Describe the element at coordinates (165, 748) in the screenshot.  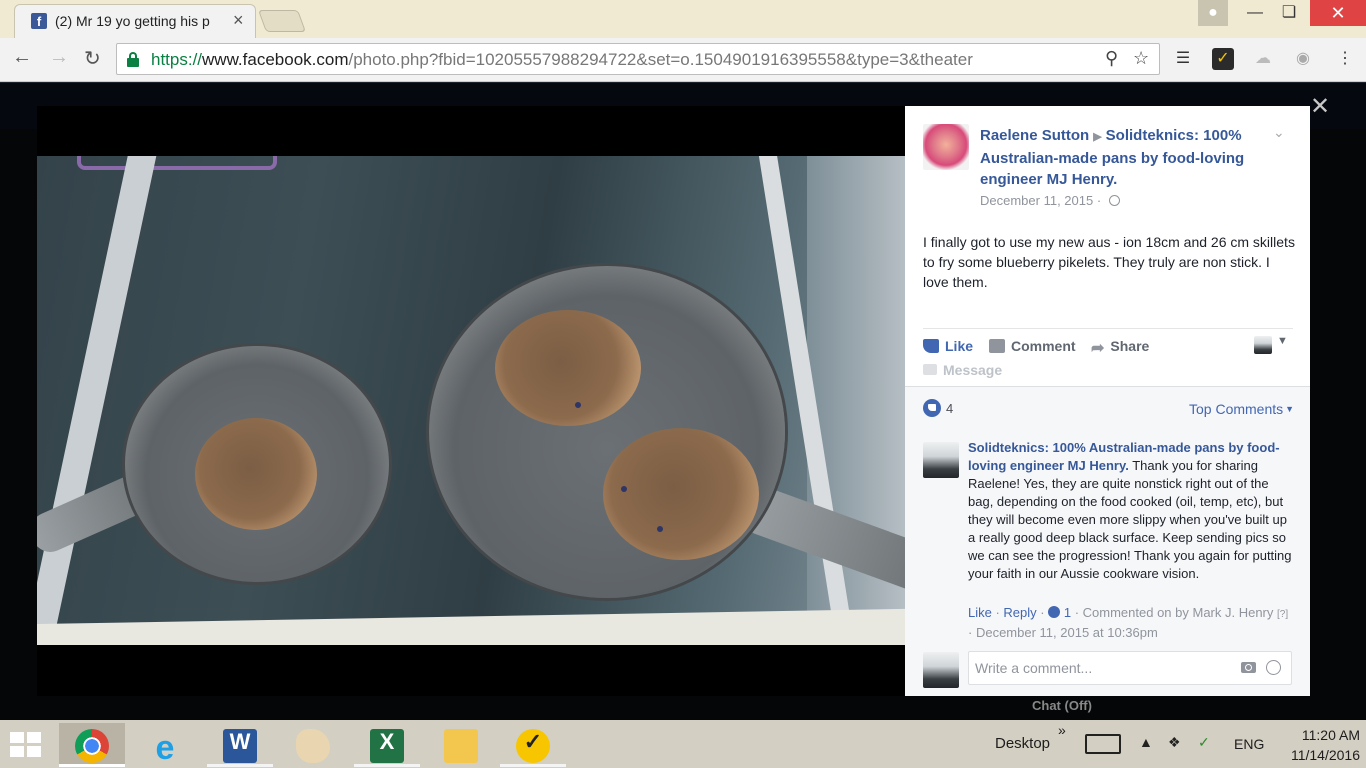
I see `internet-explorer-icon: e` at that location.